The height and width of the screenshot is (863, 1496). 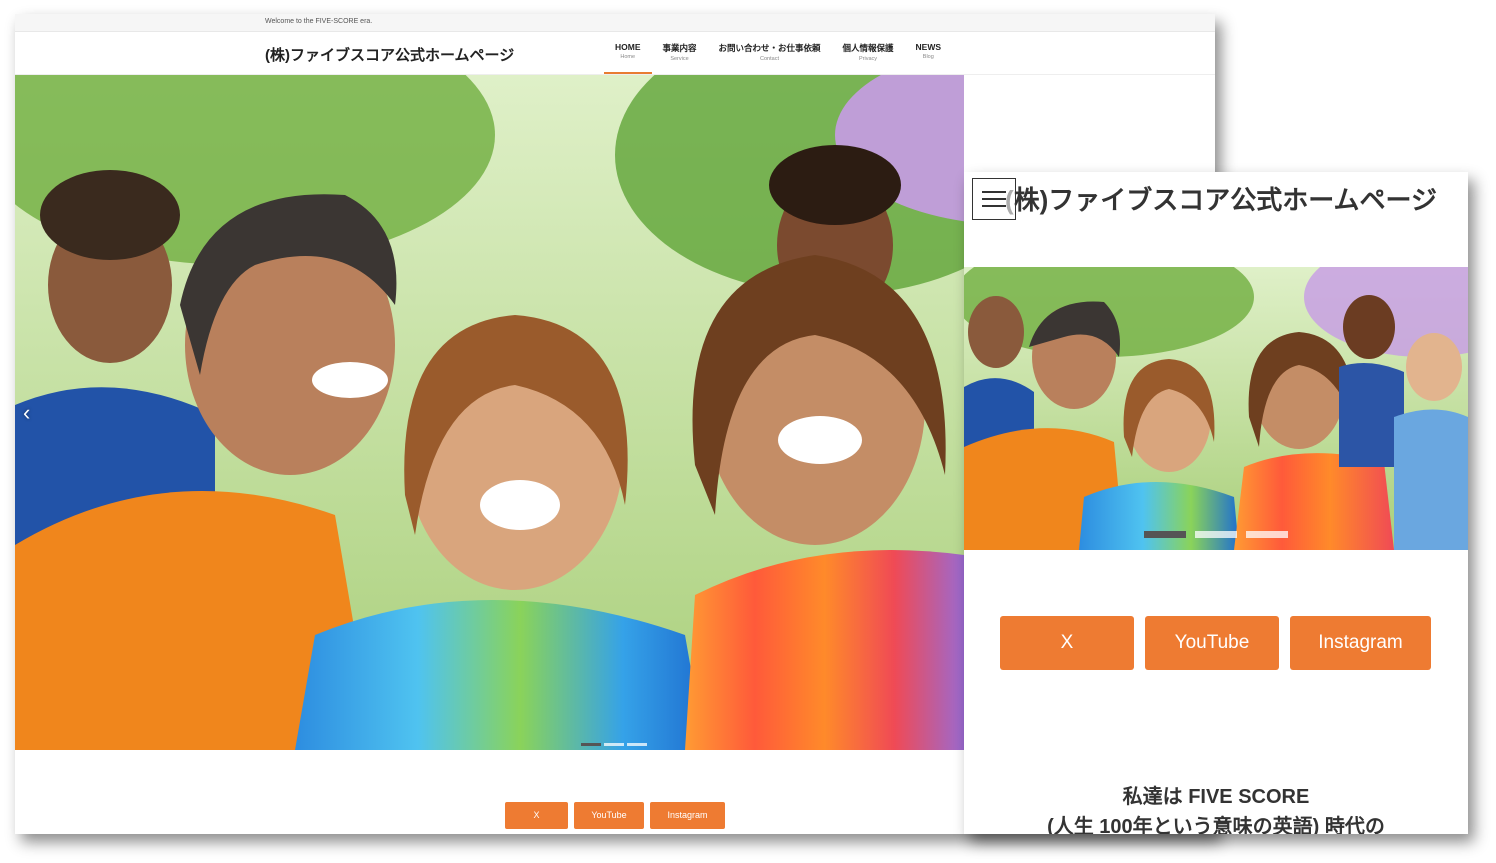 What do you see at coordinates (769, 48) in the screenshot?
I see `nav-item-label: お問い合わせ・お仕事依頼` at bounding box center [769, 48].